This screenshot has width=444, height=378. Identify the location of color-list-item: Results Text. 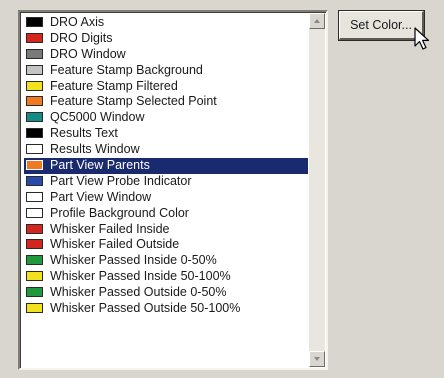
(166, 134).